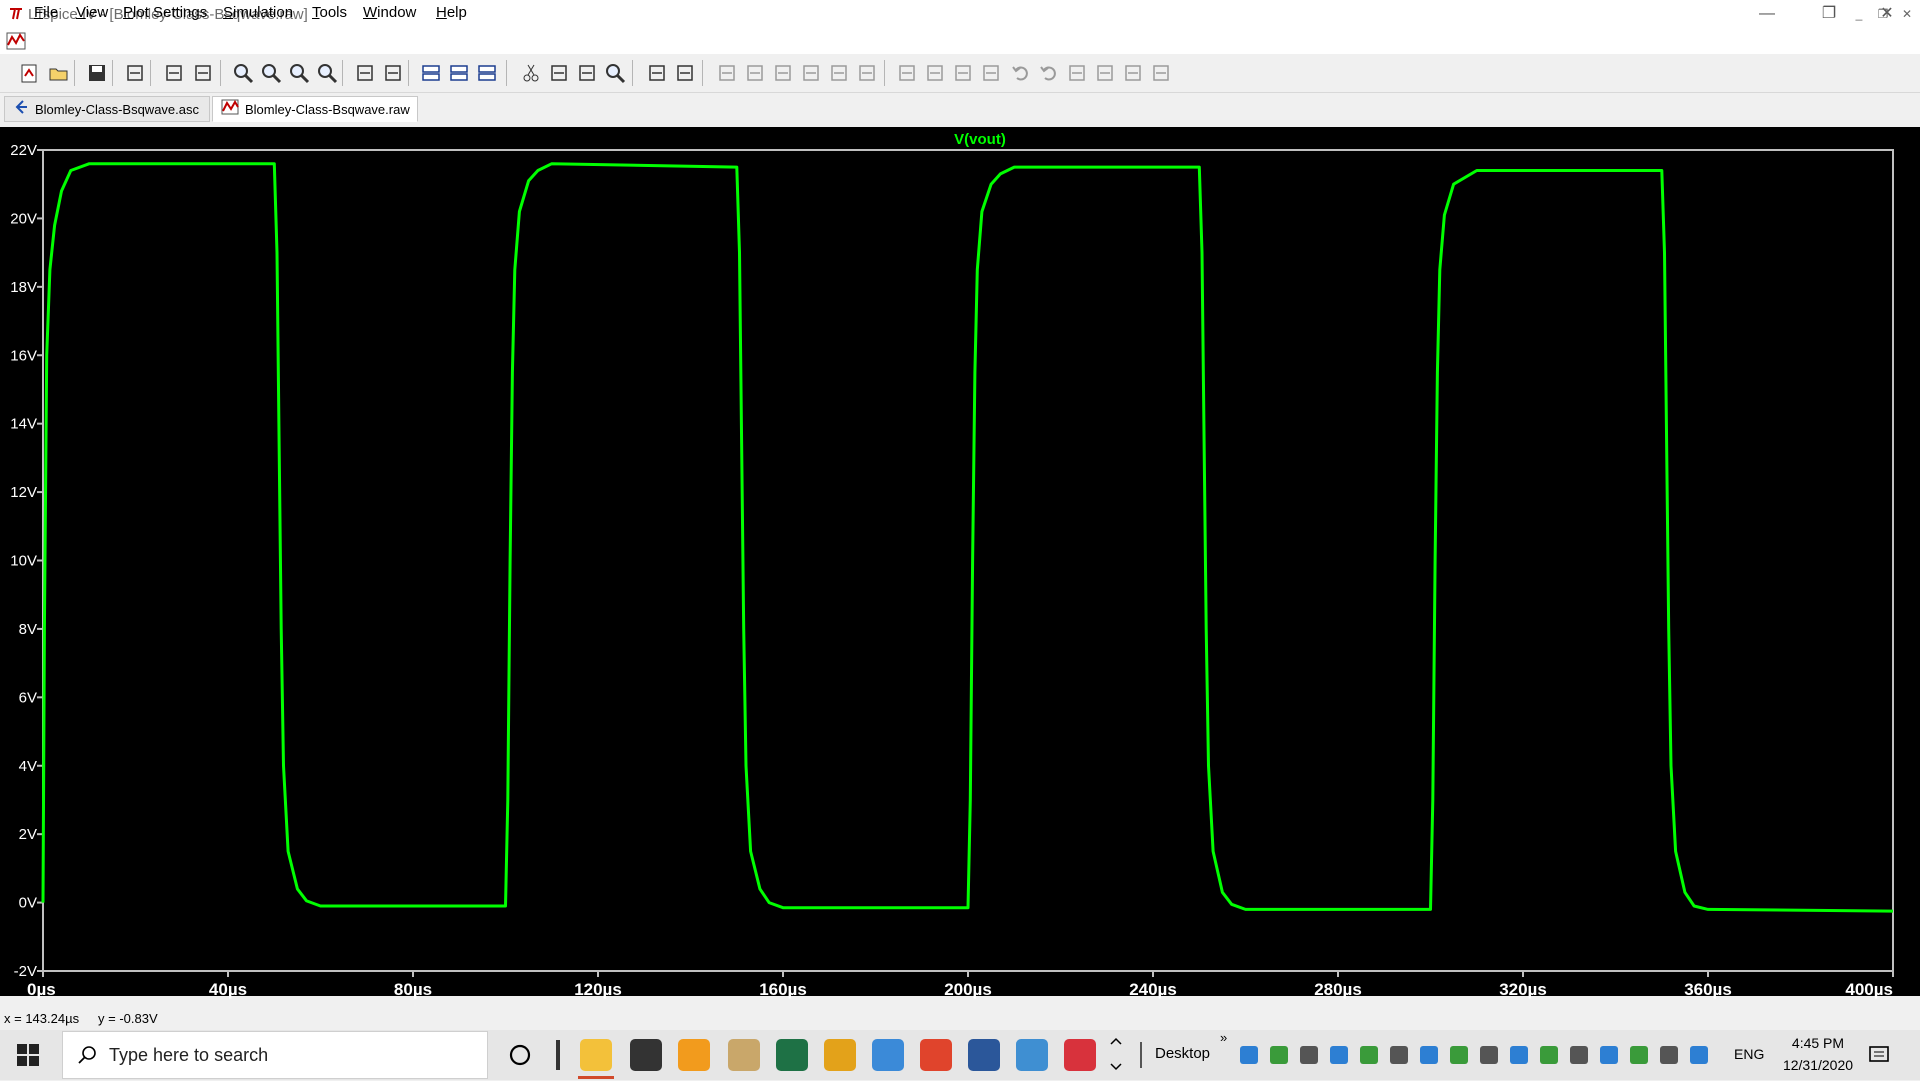 This screenshot has height=1081, width=1920. What do you see at coordinates (59, 73) in the screenshot?
I see `open-icon` at bounding box center [59, 73].